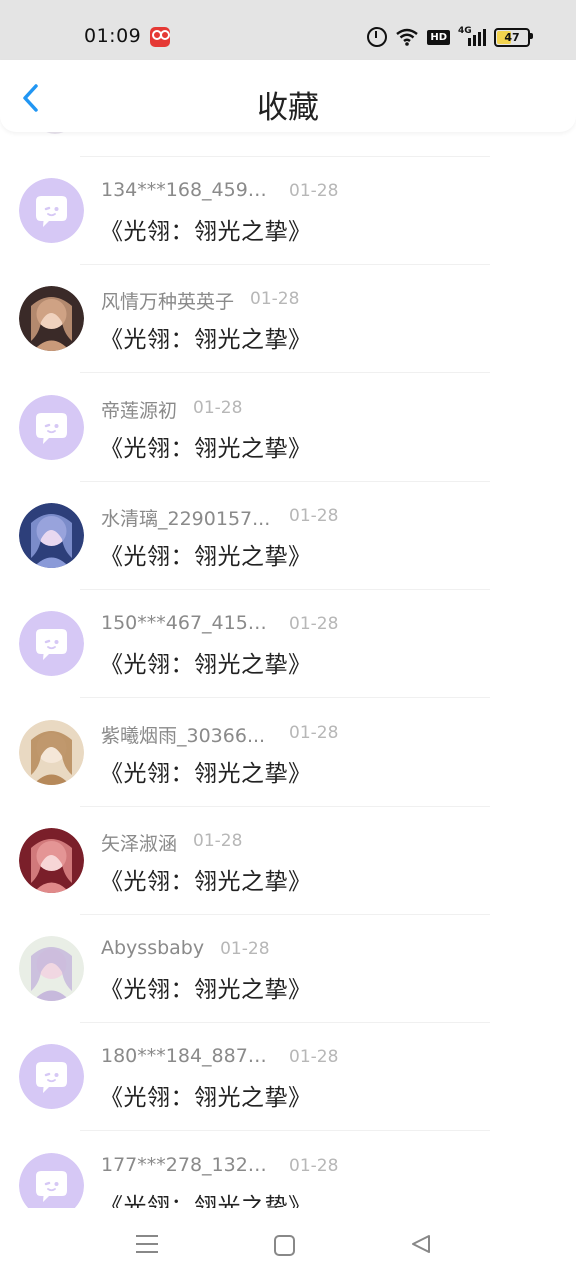  What do you see at coordinates (168, 302) in the screenshot?
I see `item-author-name: 风情万种英英子` at bounding box center [168, 302].